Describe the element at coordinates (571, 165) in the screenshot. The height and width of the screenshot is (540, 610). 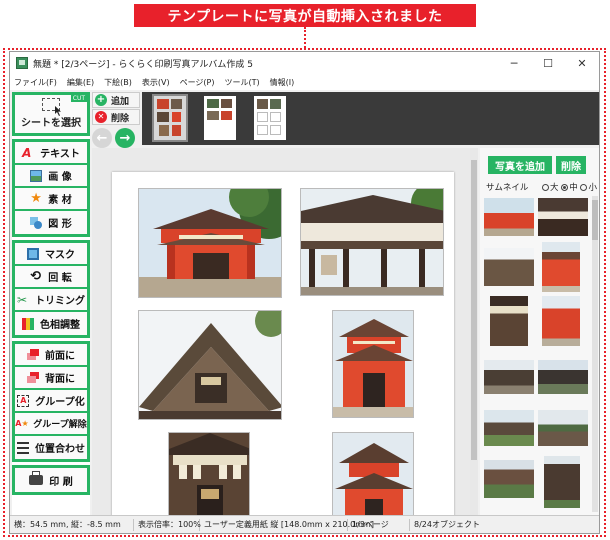
I see `delete-photo-button: 削除` at that location.